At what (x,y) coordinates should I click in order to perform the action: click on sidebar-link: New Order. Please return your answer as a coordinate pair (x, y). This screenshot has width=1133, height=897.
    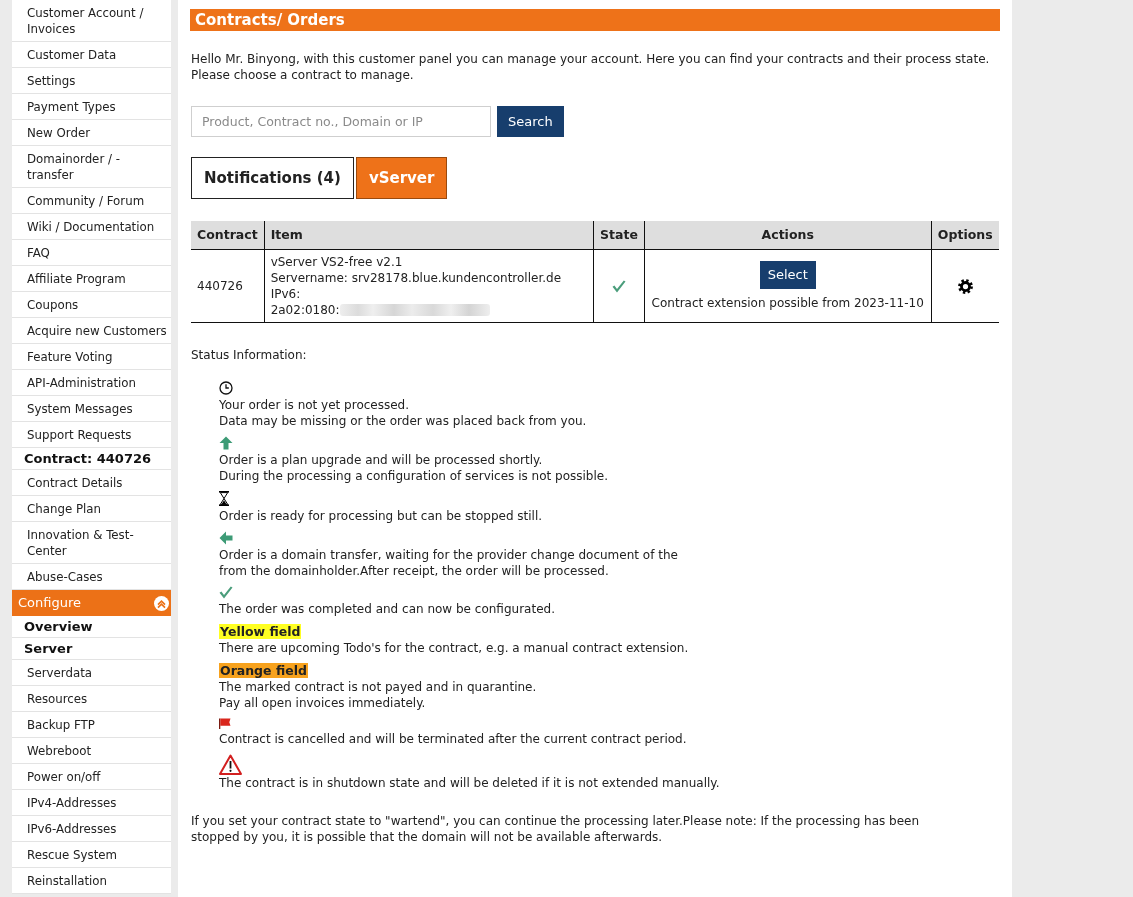
    Looking at the image, I should click on (91, 133).